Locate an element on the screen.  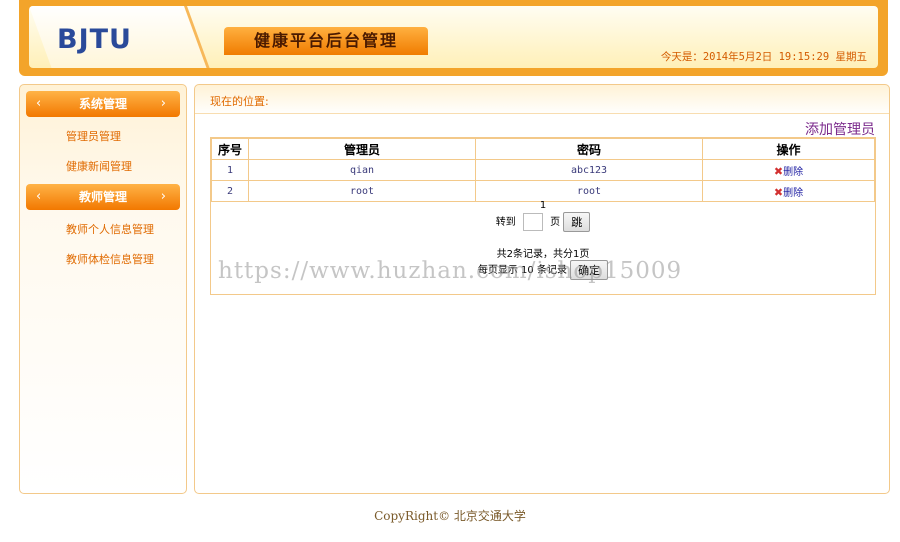
current-date: 今天是：2014年5月2日 19:15:29 星期五 is located at coordinates (763, 57).